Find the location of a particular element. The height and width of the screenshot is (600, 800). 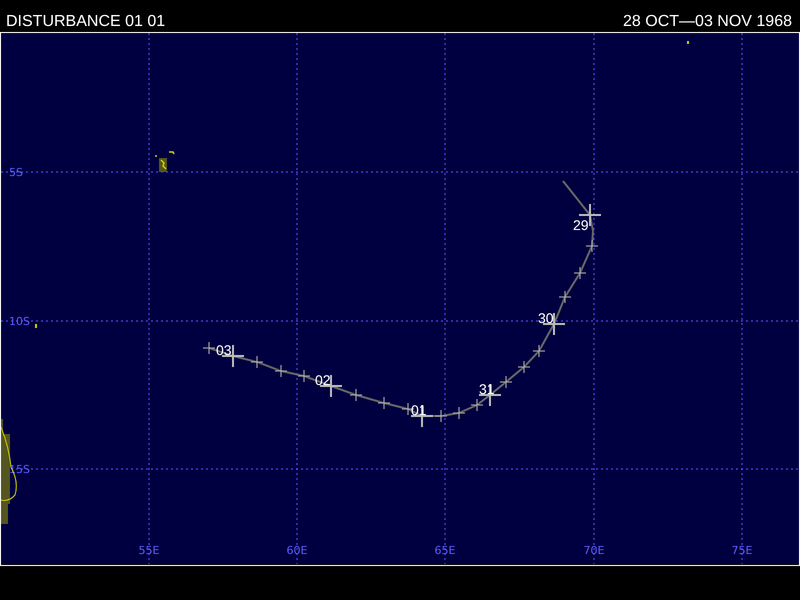

date-label: 29 is located at coordinates (581, 225).